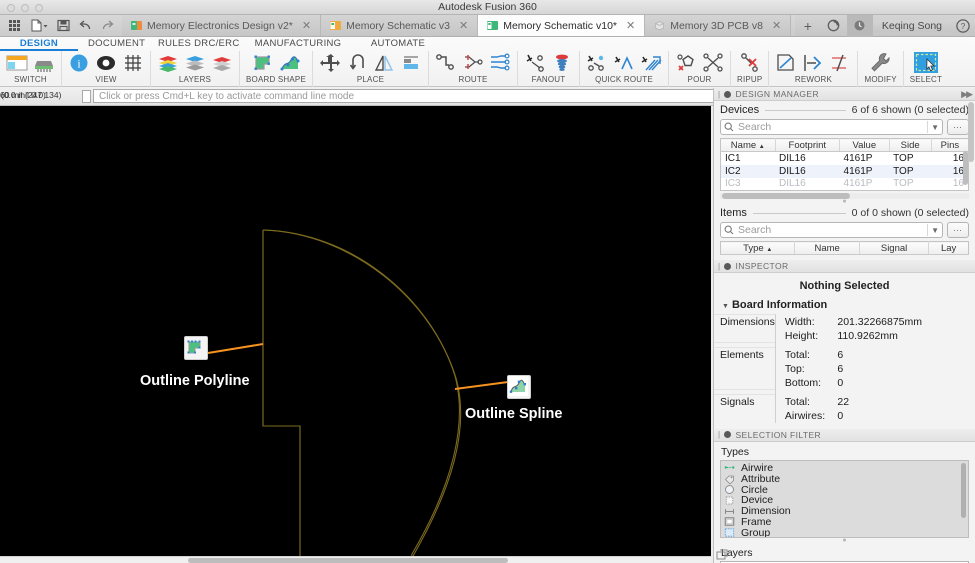 This screenshot has height=563, width=975. Describe the element at coordinates (14, 25) in the screenshot. I see `grid-apps-icon` at that location.